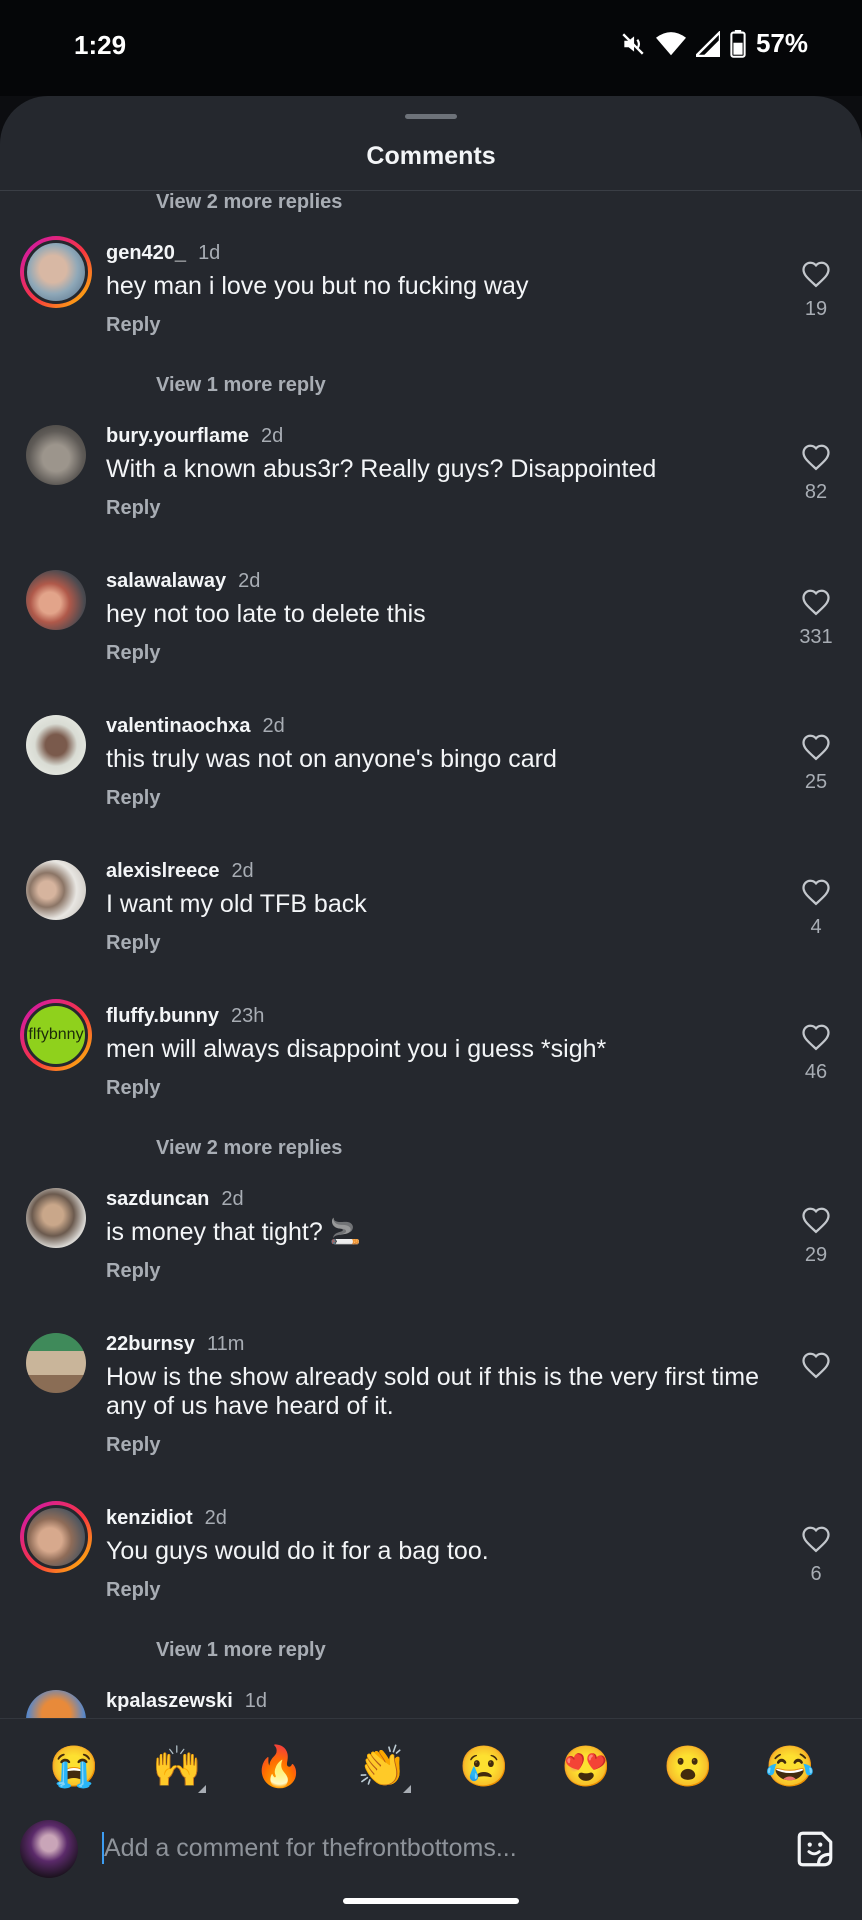  Describe the element at coordinates (688, 1767) in the screenshot. I see `emoji-button: 😮` at that location.